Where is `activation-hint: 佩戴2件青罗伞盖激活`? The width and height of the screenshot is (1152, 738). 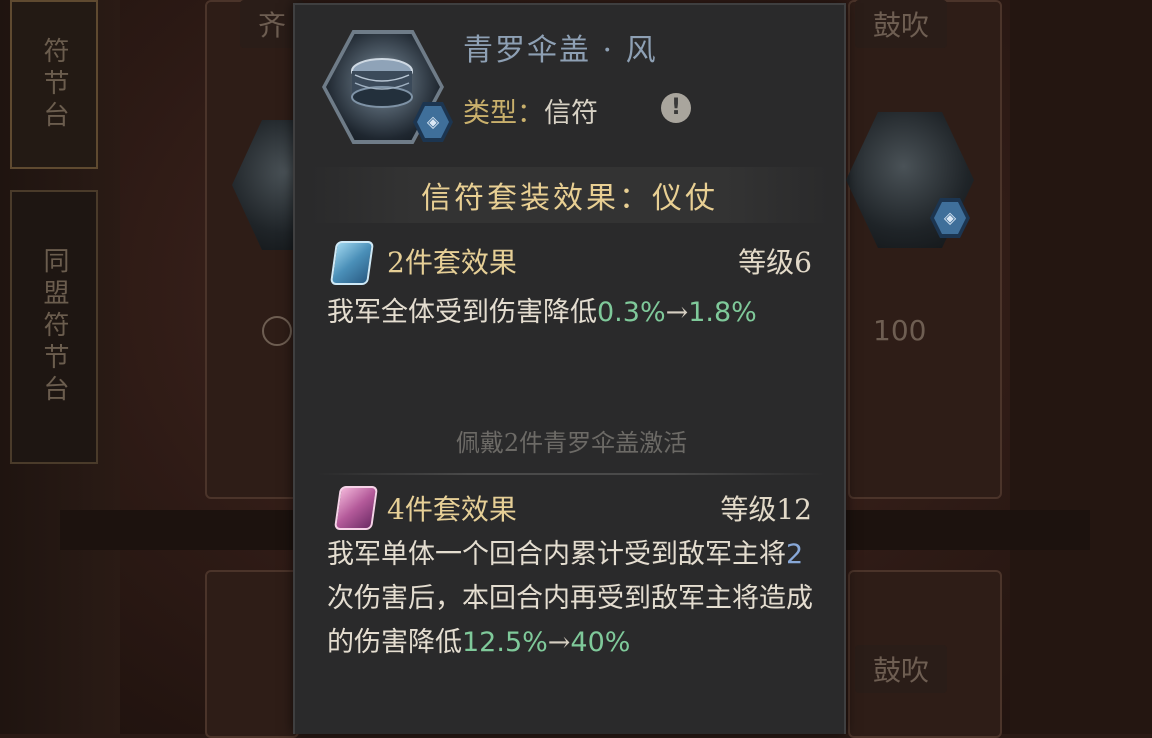
activation-hint: 佩戴2件青罗伞盖激活 is located at coordinates (571, 443).